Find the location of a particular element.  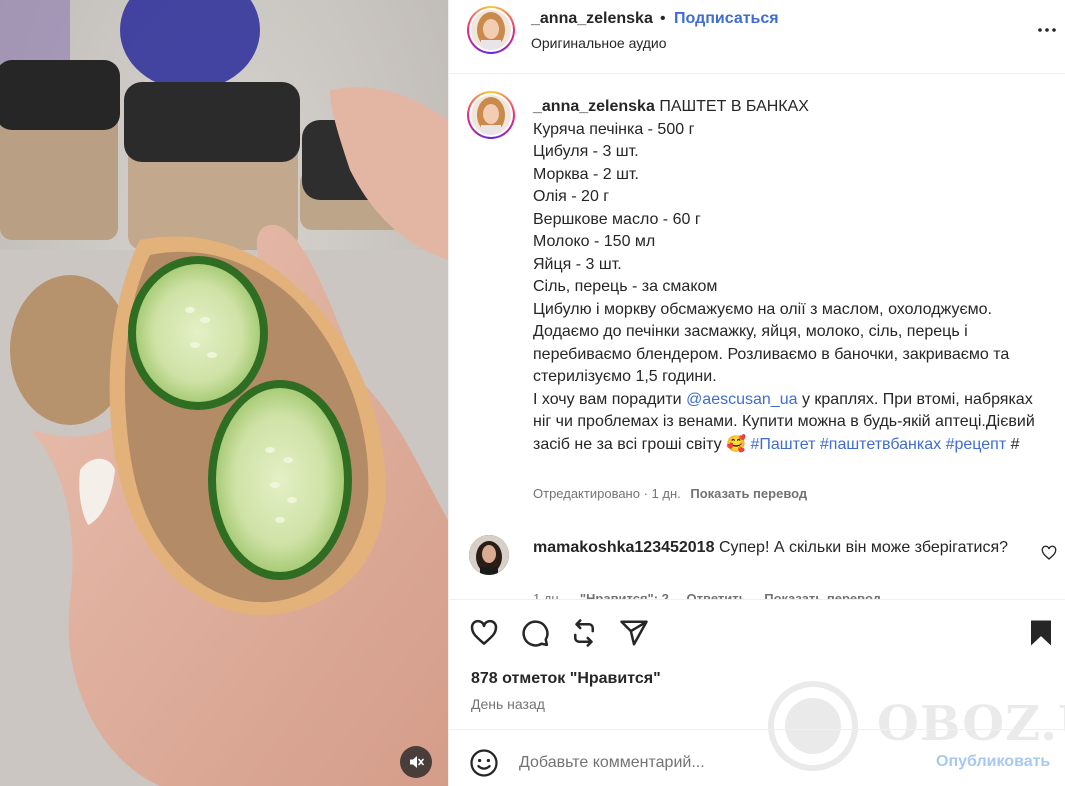

hashtag-link: #Паштет is located at coordinates (782, 444).